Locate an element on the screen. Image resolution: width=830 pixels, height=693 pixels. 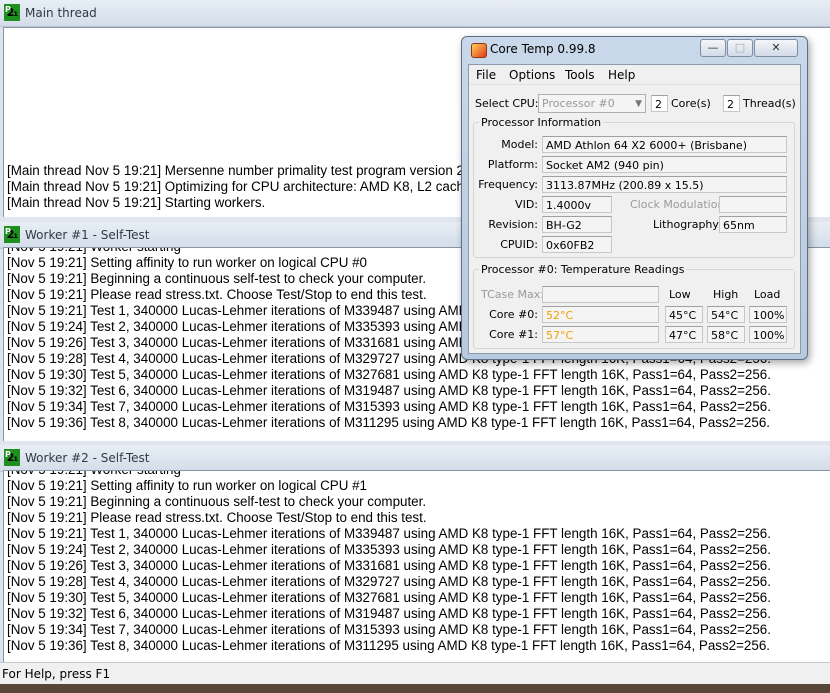
core0-high: 54°C is located at coordinates (726, 314).